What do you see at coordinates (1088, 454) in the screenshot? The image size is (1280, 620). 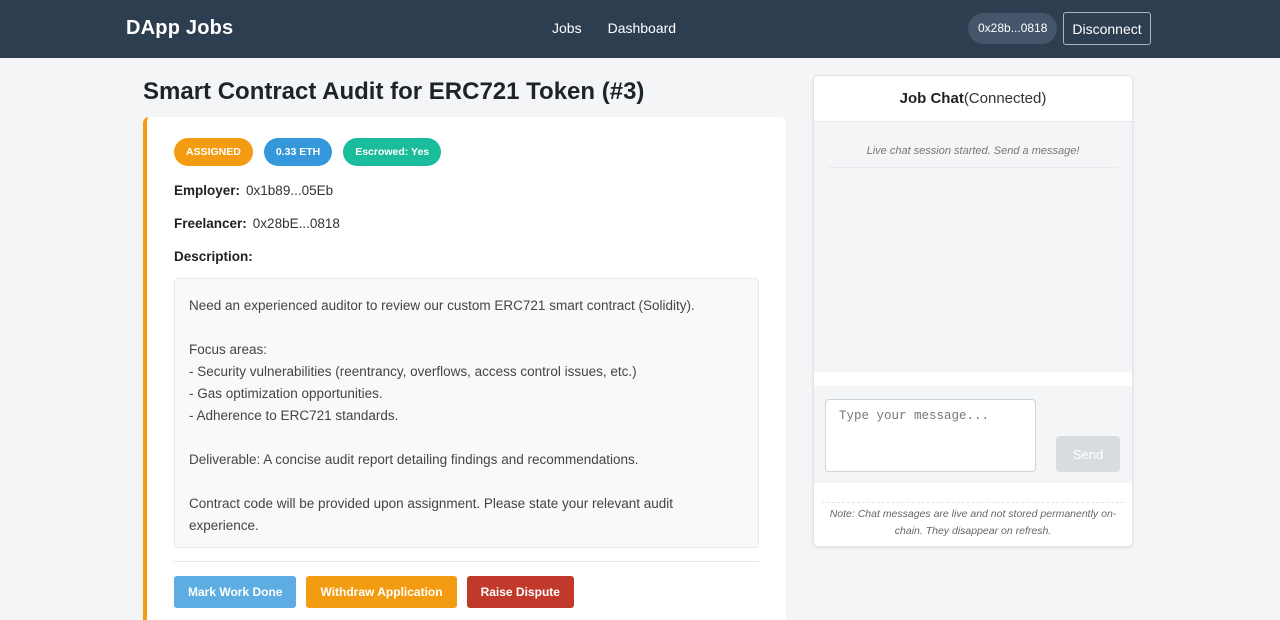 I see `send-button: Send` at bounding box center [1088, 454].